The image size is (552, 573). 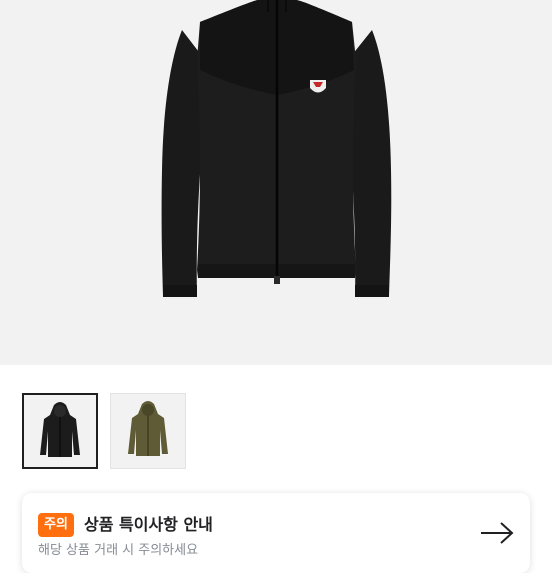 I want to click on jacket-khaki-icon, so click(x=148, y=428).